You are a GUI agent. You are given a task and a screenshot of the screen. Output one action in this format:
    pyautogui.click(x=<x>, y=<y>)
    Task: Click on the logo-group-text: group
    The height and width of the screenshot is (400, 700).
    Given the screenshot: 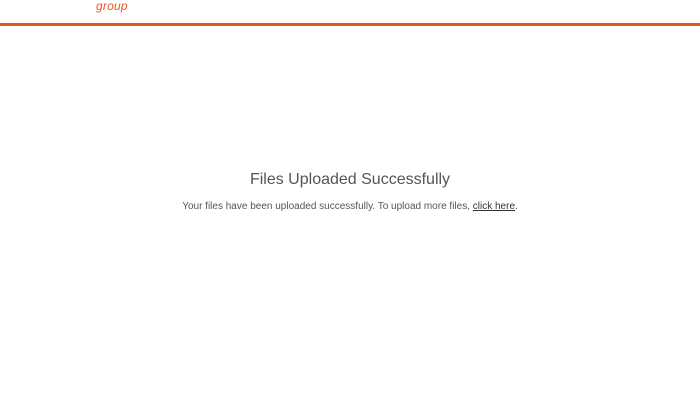 What is the action you would take?
    pyautogui.click(x=112, y=6)
    